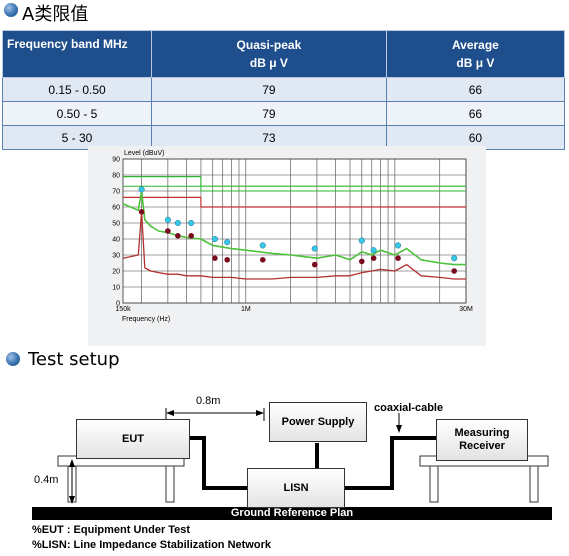  What do you see at coordinates (77, 113) in the screenshot?
I see `table-cell: 0.50 - 5` at bounding box center [77, 113].